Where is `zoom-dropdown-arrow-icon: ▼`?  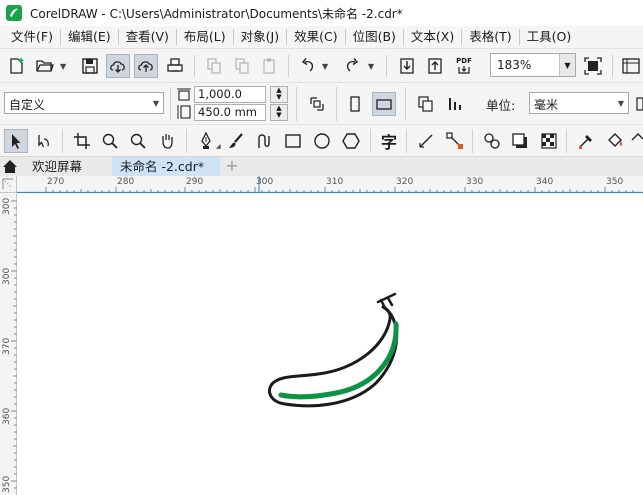 zoom-dropdown-arrow-icon: ▼ is located at coordinates (567, 65).